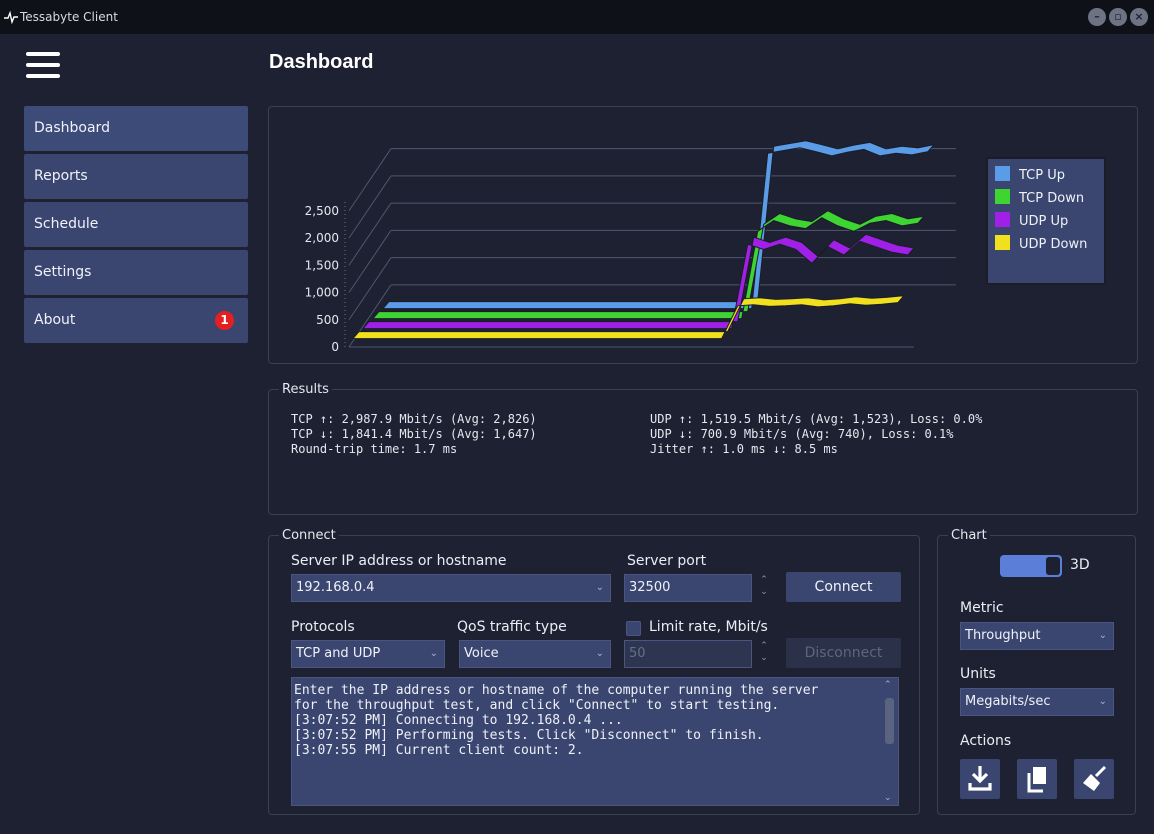  What do you see at coordinates (338, 653) in the screenshot?
I see `protocols-value: TCP and UDP` at bounding box center [338, 653].